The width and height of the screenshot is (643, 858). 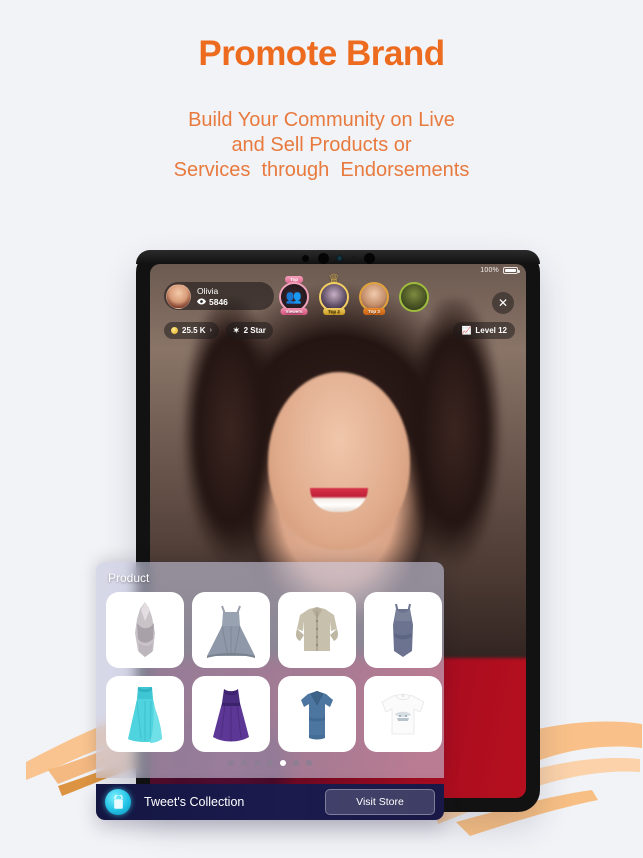 What do you see at coordinates (294, 295) in the screenshot?
I see `top-viewers-badge: Top 👥 Viewers` at bounding box center [294, 295].